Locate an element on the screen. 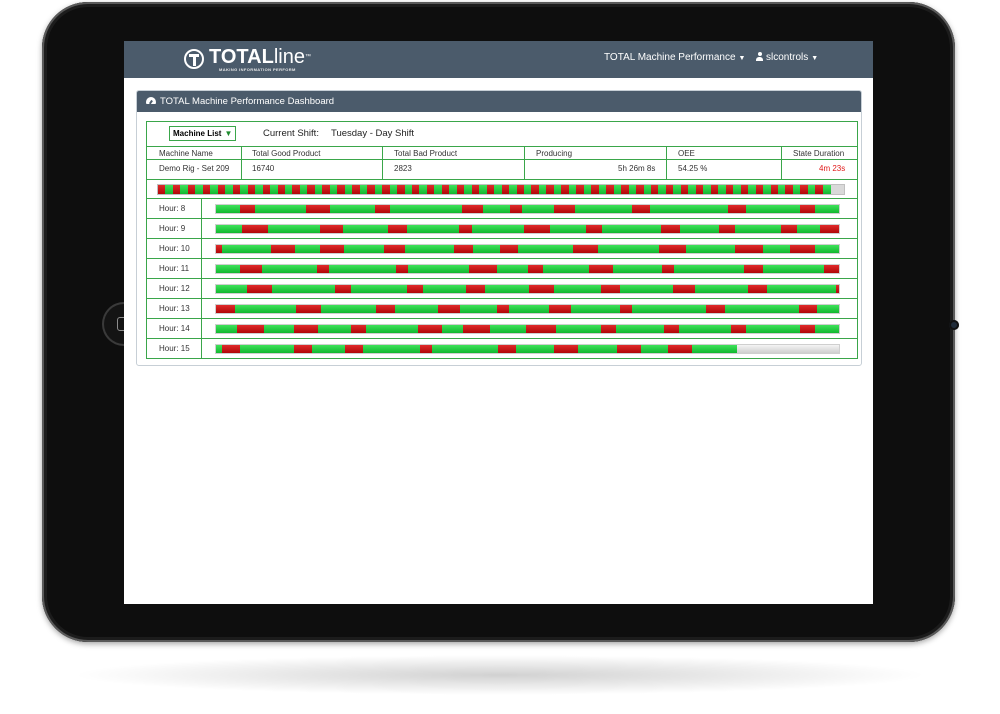 This screenshot has width=1000, height=714. performance-menu: TOTAL Machine Performance ▼ is located at coordinates (674, 57).